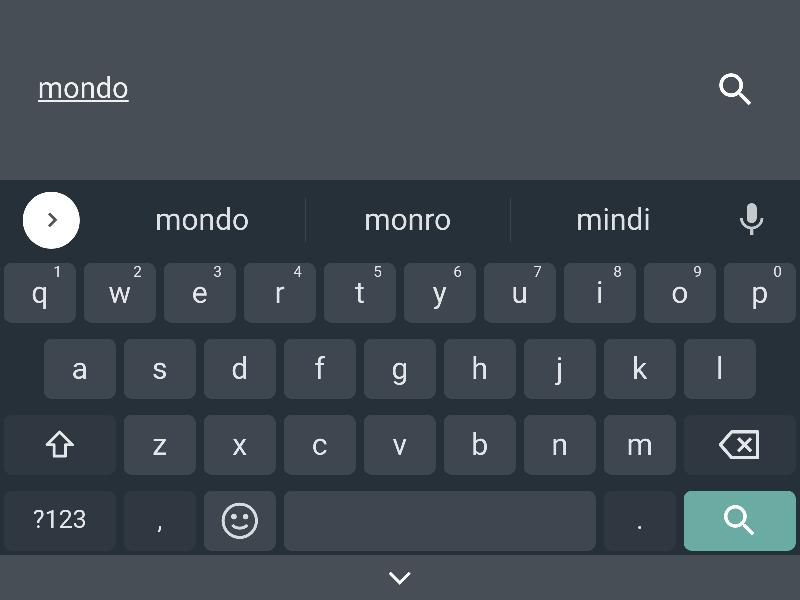  I want to click on number-hint: 9, so click(698, 272).